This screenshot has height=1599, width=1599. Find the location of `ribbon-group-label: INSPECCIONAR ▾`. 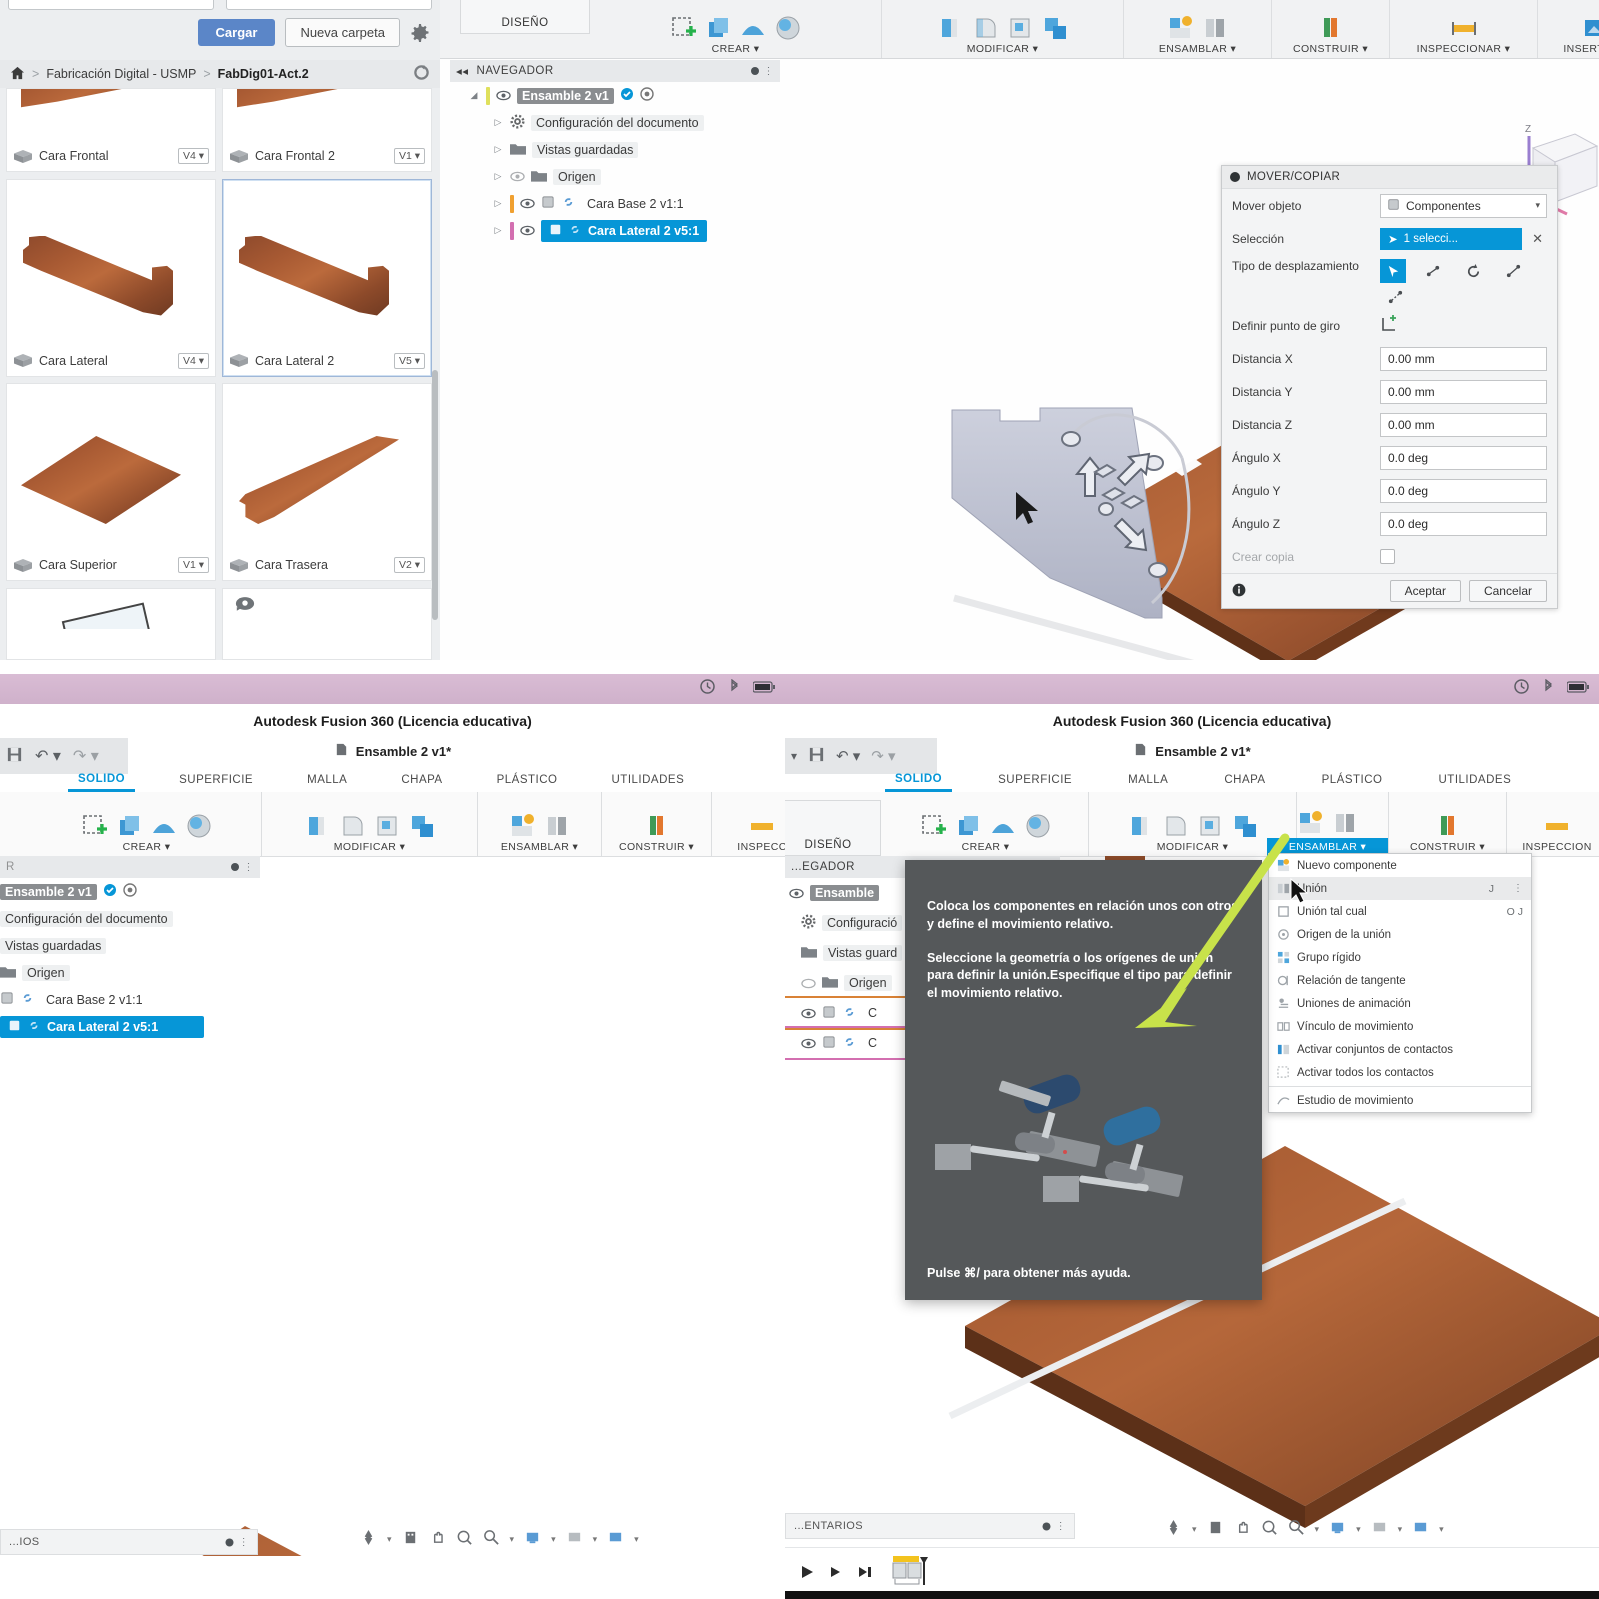

ribbon-group-label: INSPECCIONAR ▾ is located at coordinates (1464, 50).